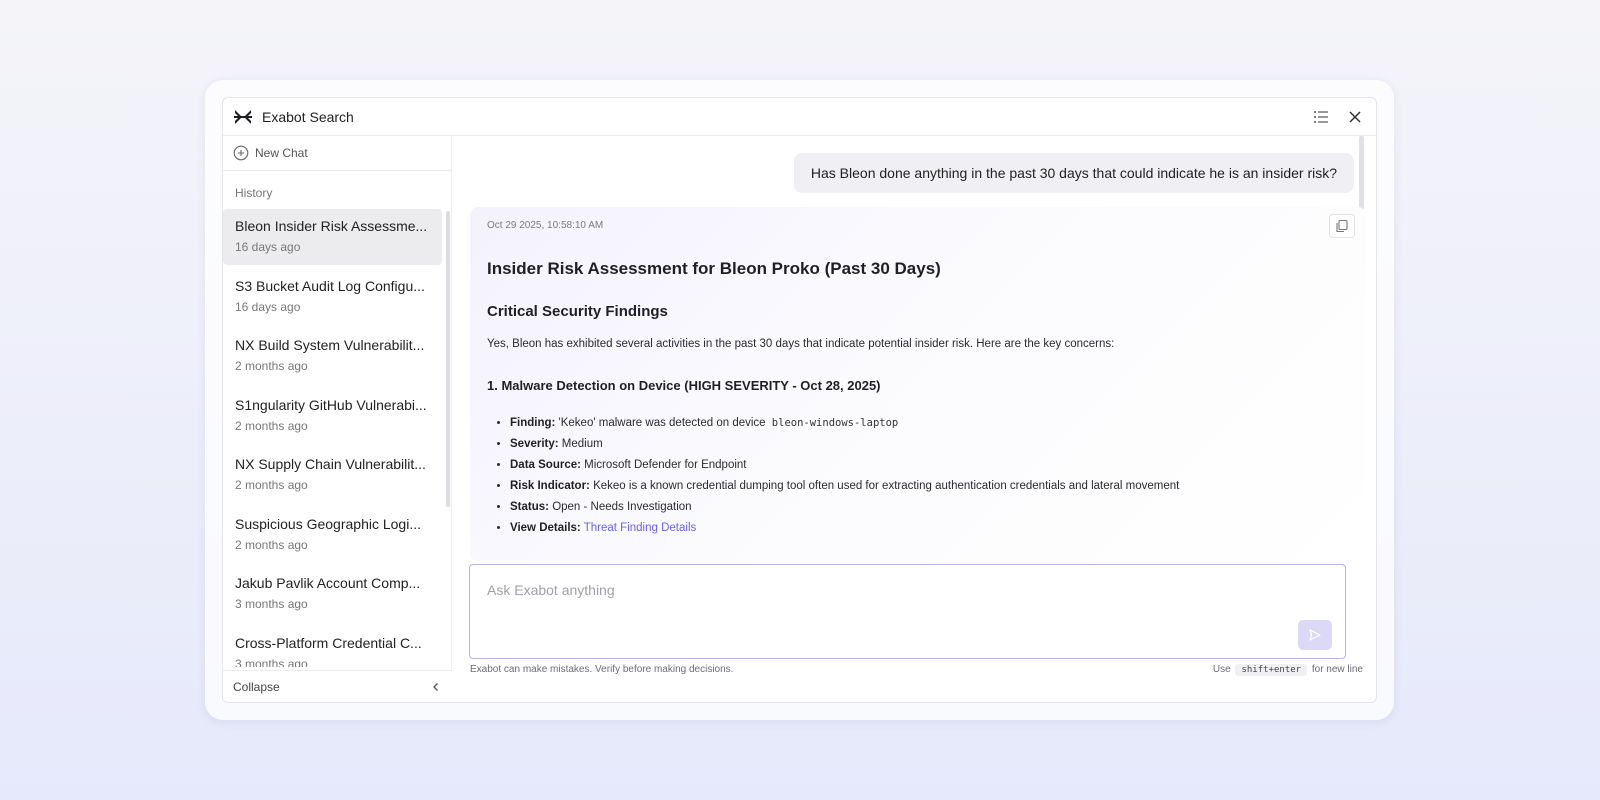  Describe the element at coordinates (308, 116) in the screenshot. I see `window-title: Exabot Search` at that location.